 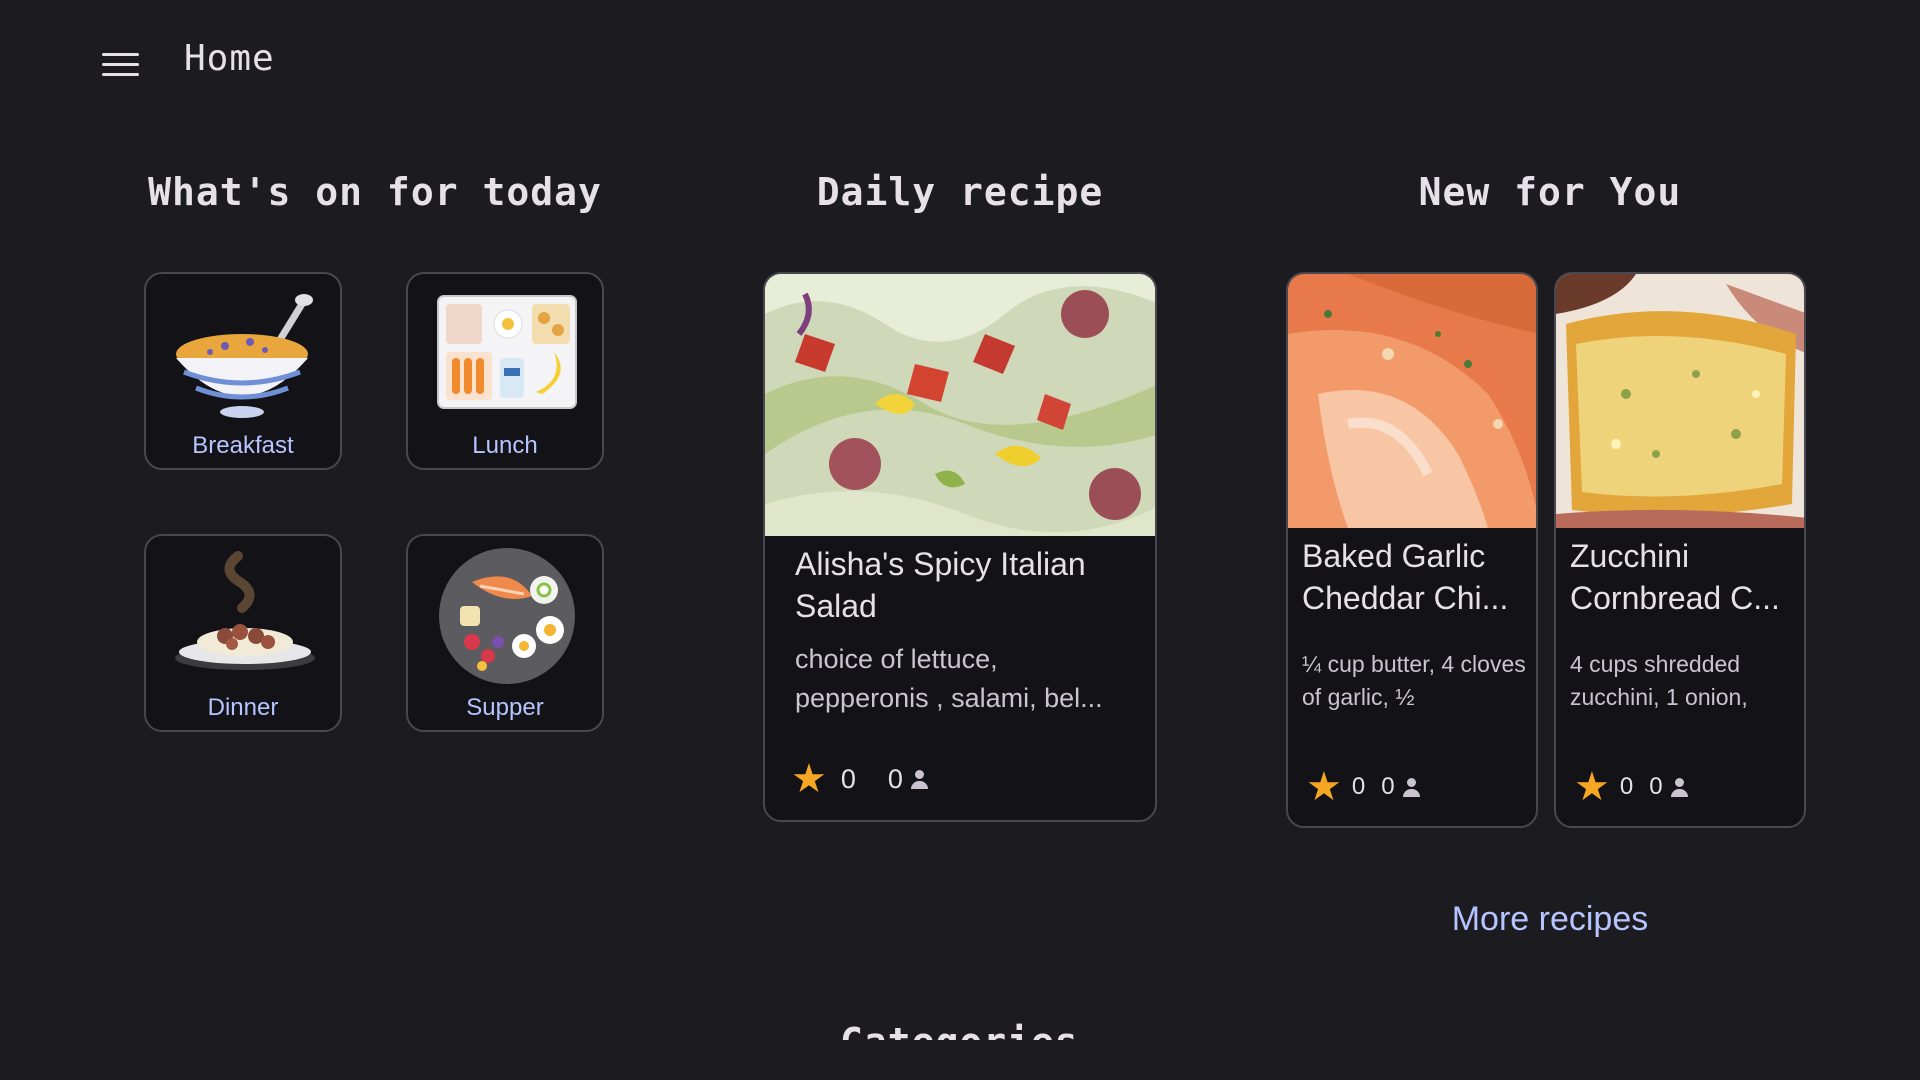 What do you see at coordinates (245, 354) in the screenshot?
I see `cereal-bowl-icon` at bounding box center [245, 354].